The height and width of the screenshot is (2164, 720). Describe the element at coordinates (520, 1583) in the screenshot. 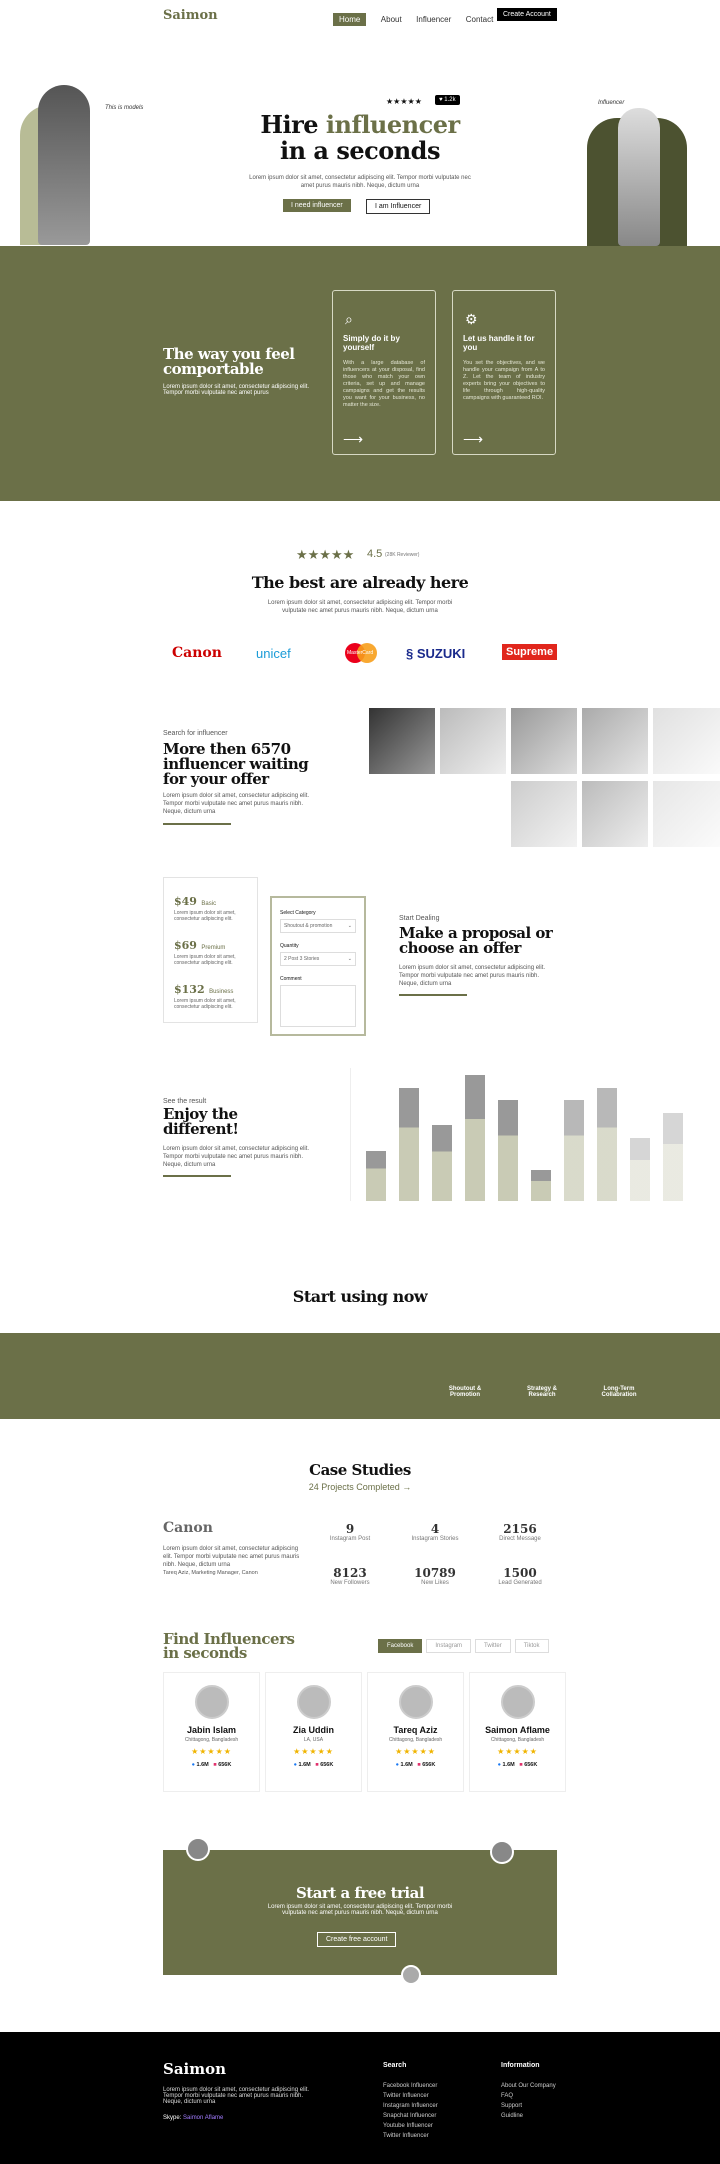

I see `case-stat-label: Lead Generated` at that location.